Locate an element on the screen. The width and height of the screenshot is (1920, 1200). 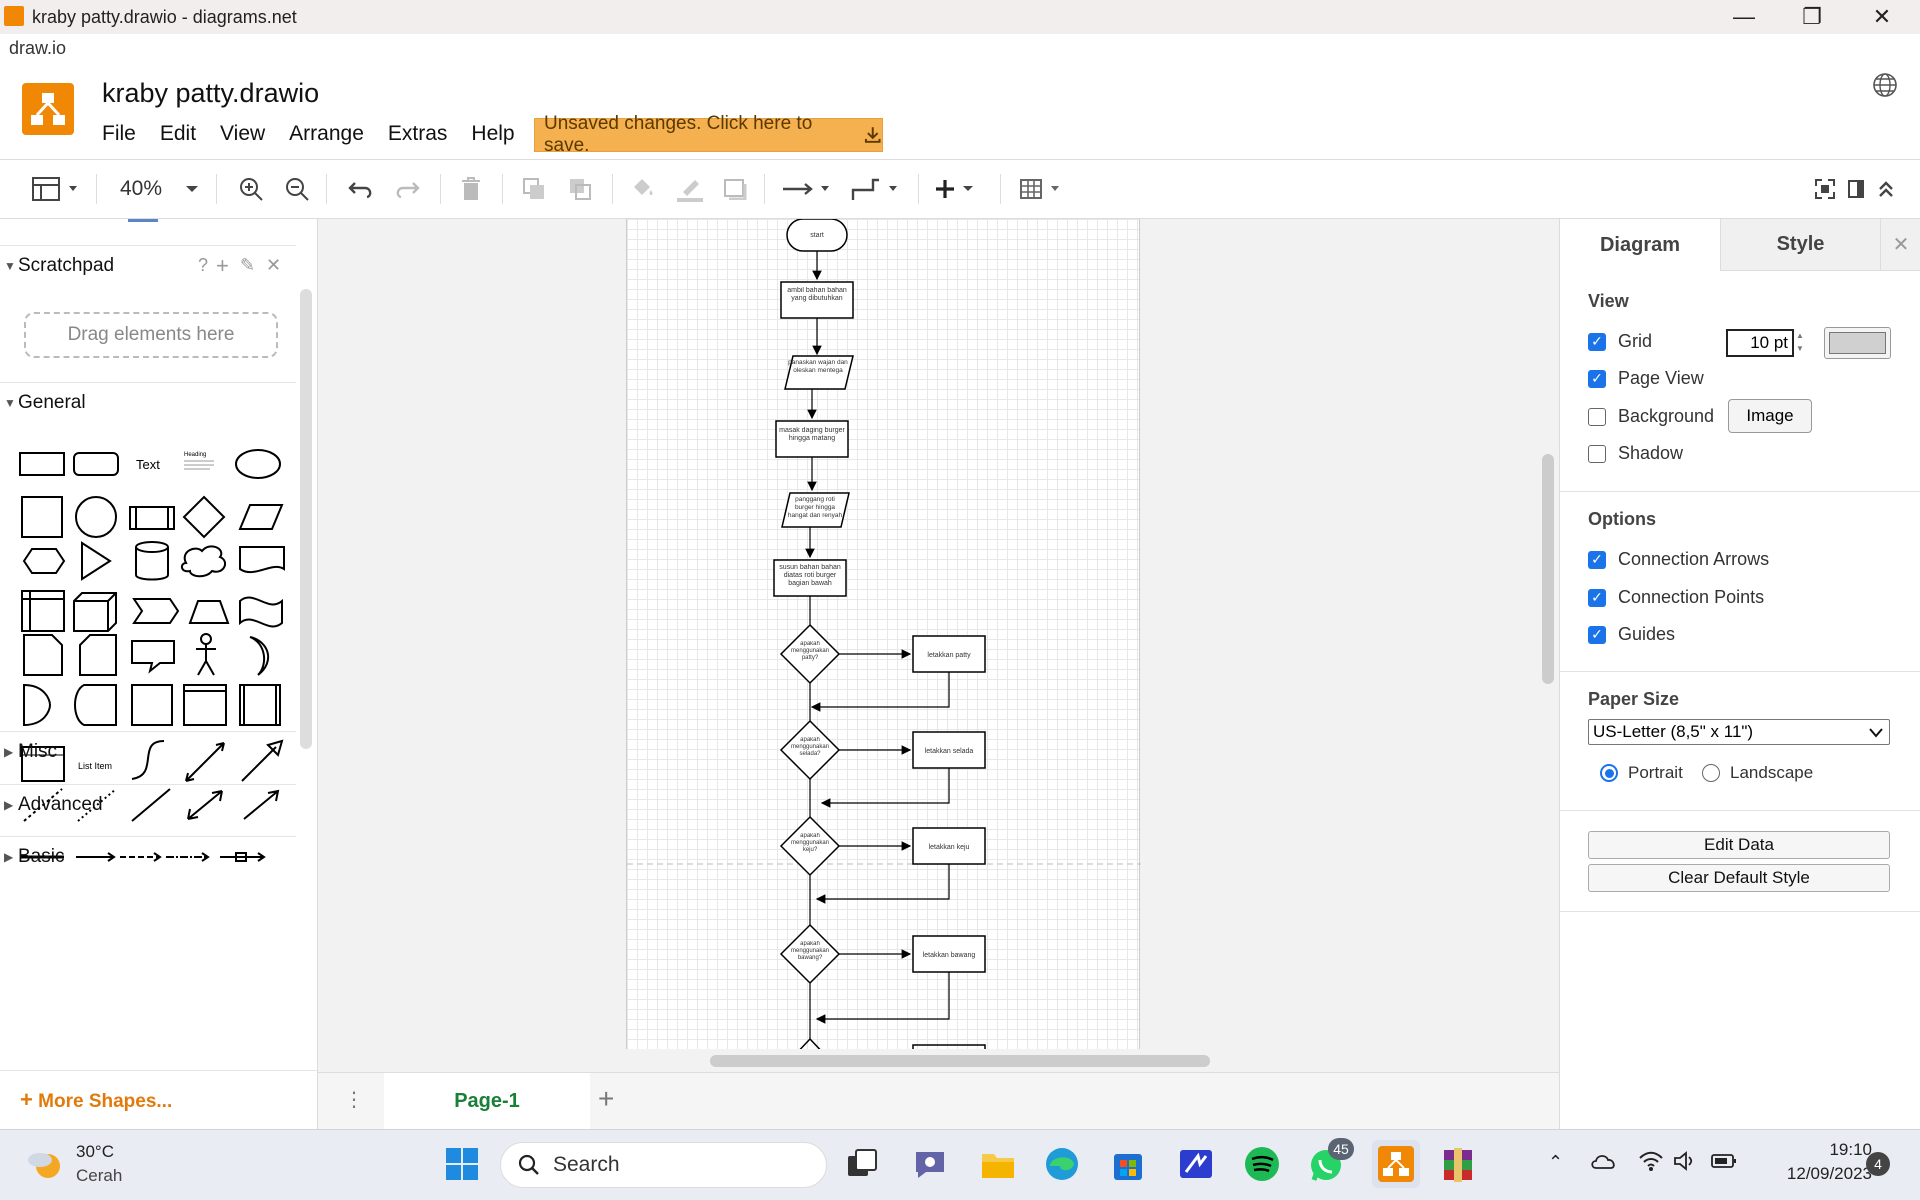
battery-icon is located at coordinates (1724, 1163).